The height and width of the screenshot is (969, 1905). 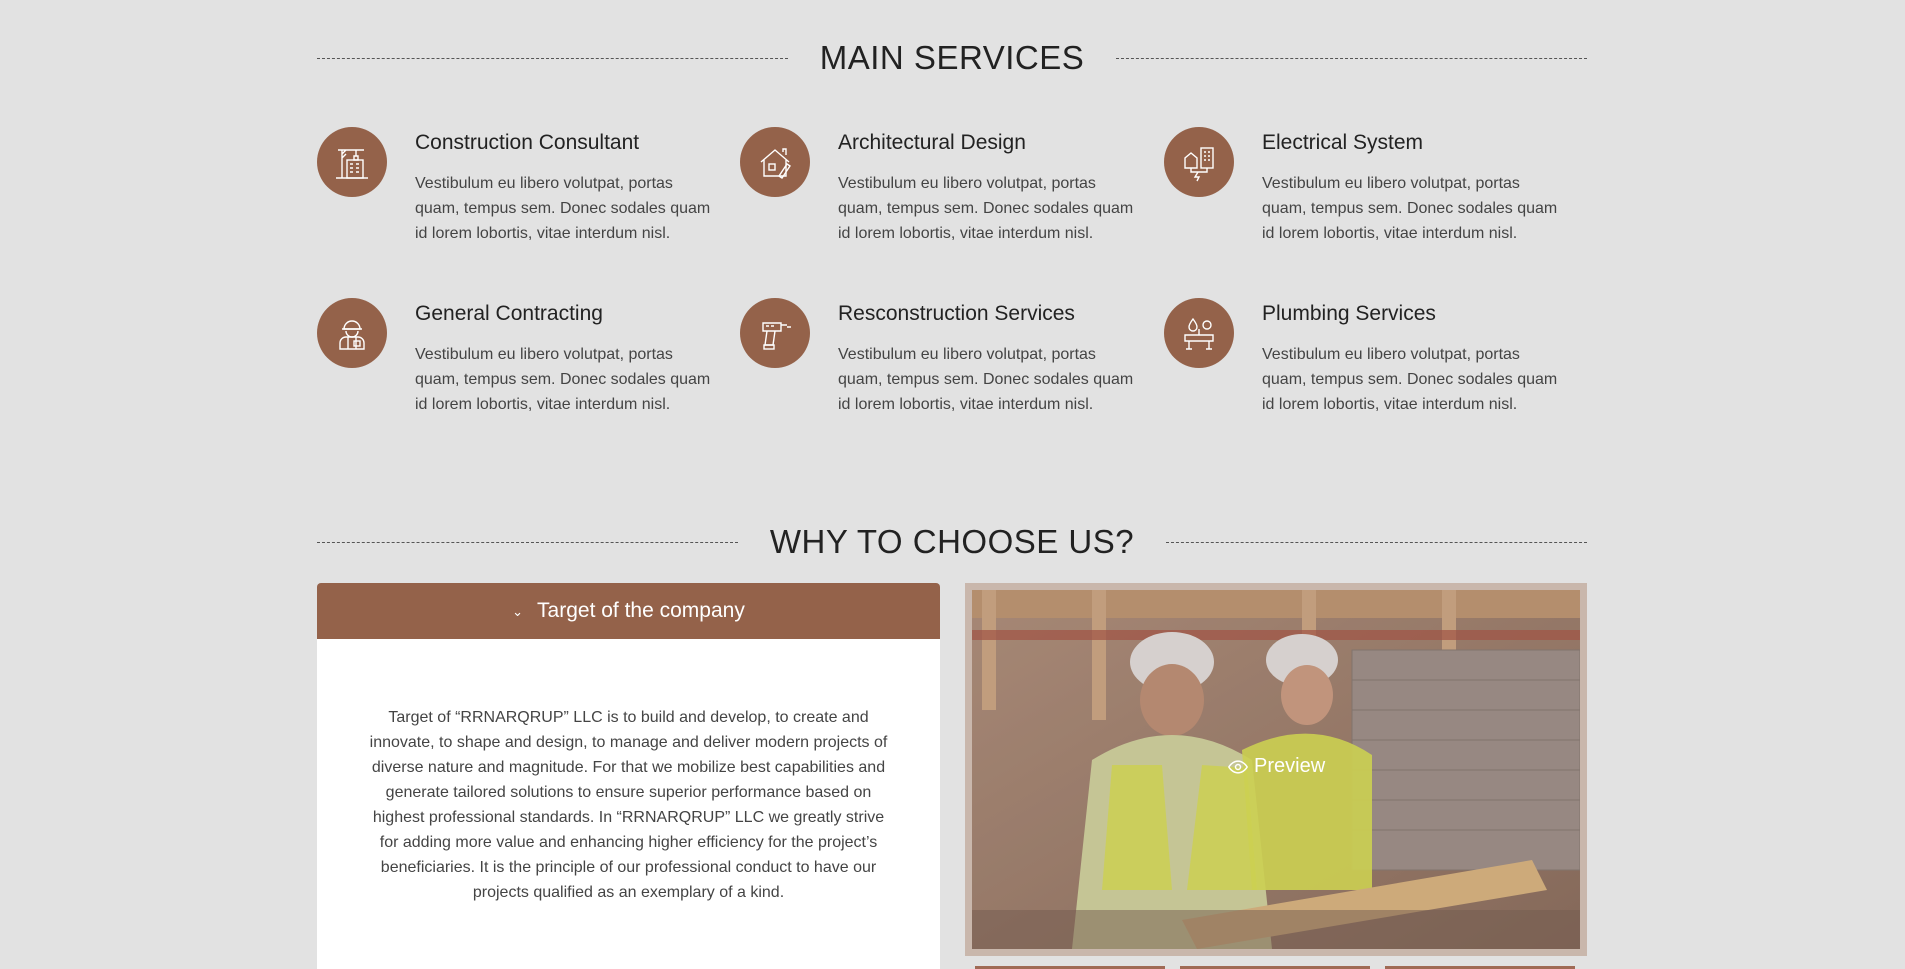 I want to click on service-title: Resconstruction Services, so click(x=956, y=313).